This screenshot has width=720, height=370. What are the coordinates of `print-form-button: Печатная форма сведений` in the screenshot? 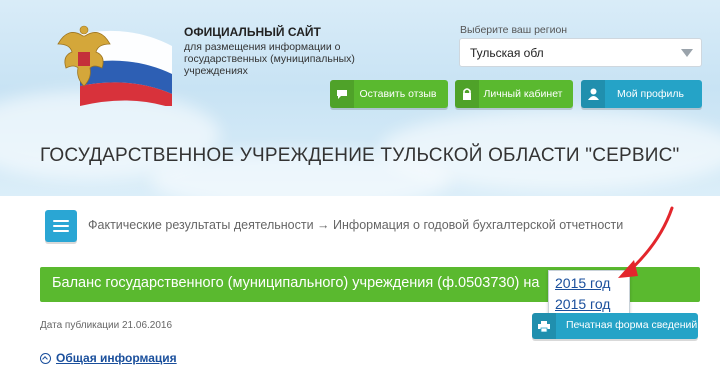 It's located at (615, 326).